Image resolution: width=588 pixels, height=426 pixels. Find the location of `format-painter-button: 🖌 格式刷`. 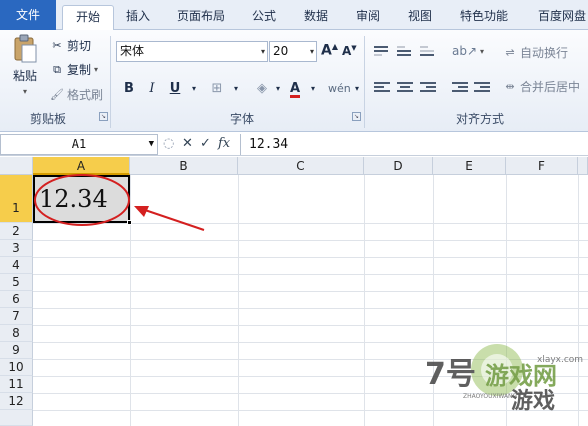

format-painter-button: 🖌 格式刷 is located at coordinates (76, 94).